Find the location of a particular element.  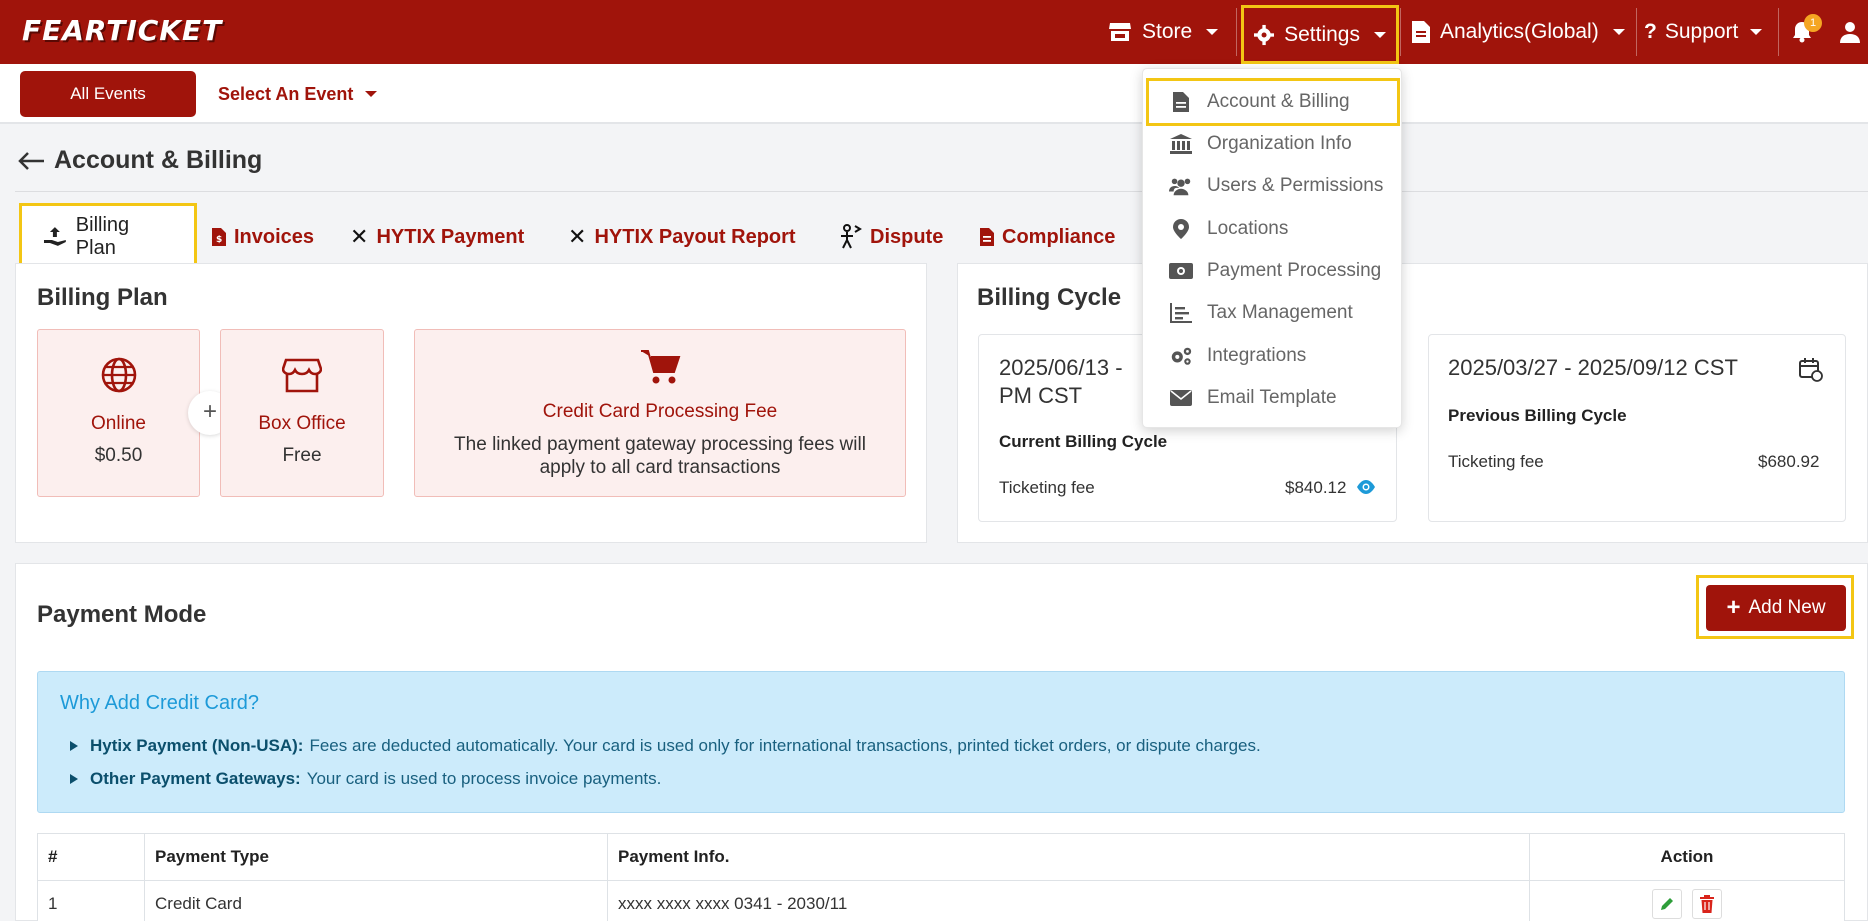

gears-icon is located at coordinates (1181, 356).